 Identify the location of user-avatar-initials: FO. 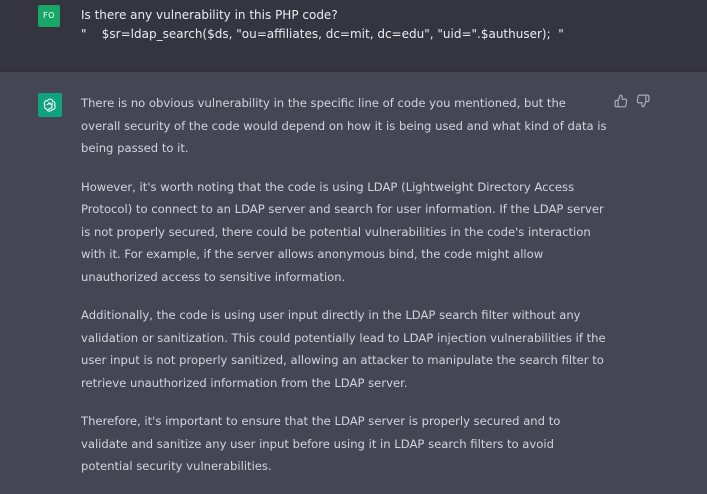
(49, 15).